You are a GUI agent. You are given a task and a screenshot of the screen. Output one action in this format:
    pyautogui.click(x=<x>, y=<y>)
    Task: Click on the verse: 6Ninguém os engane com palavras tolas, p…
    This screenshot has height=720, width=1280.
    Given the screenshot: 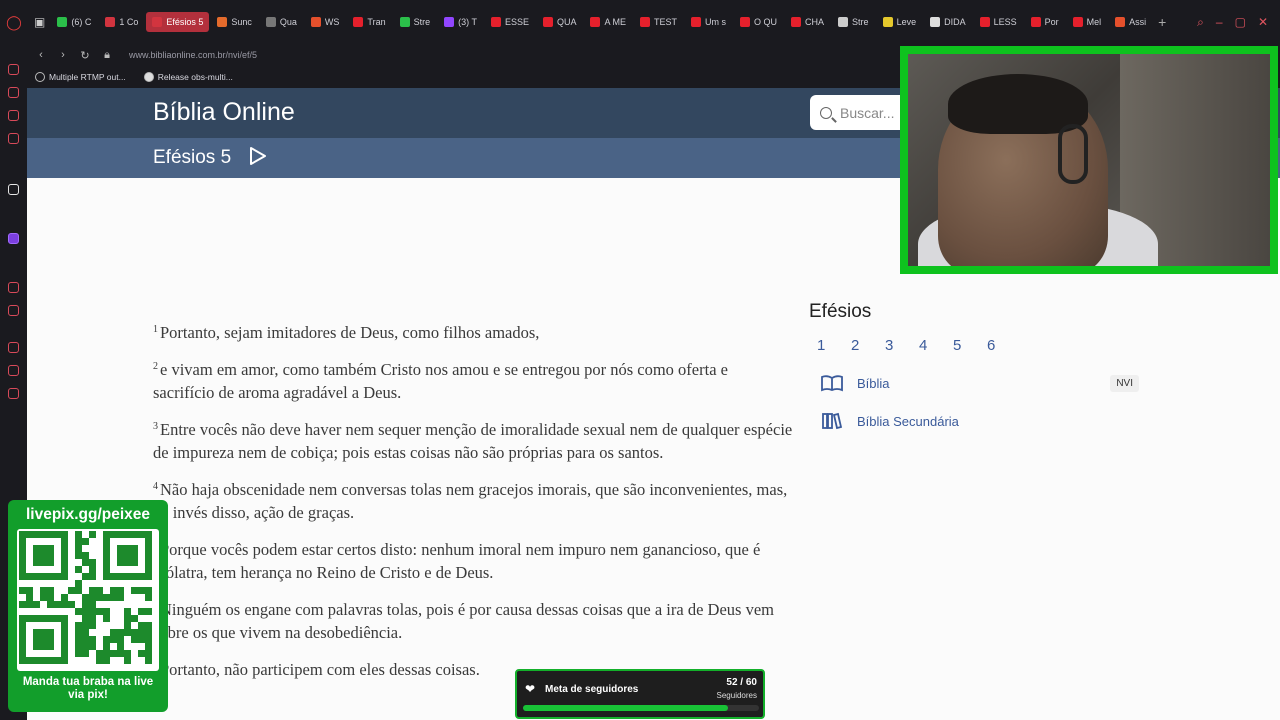 What is the action you would take?
    pyautogui.click(x=473, y=620)
    